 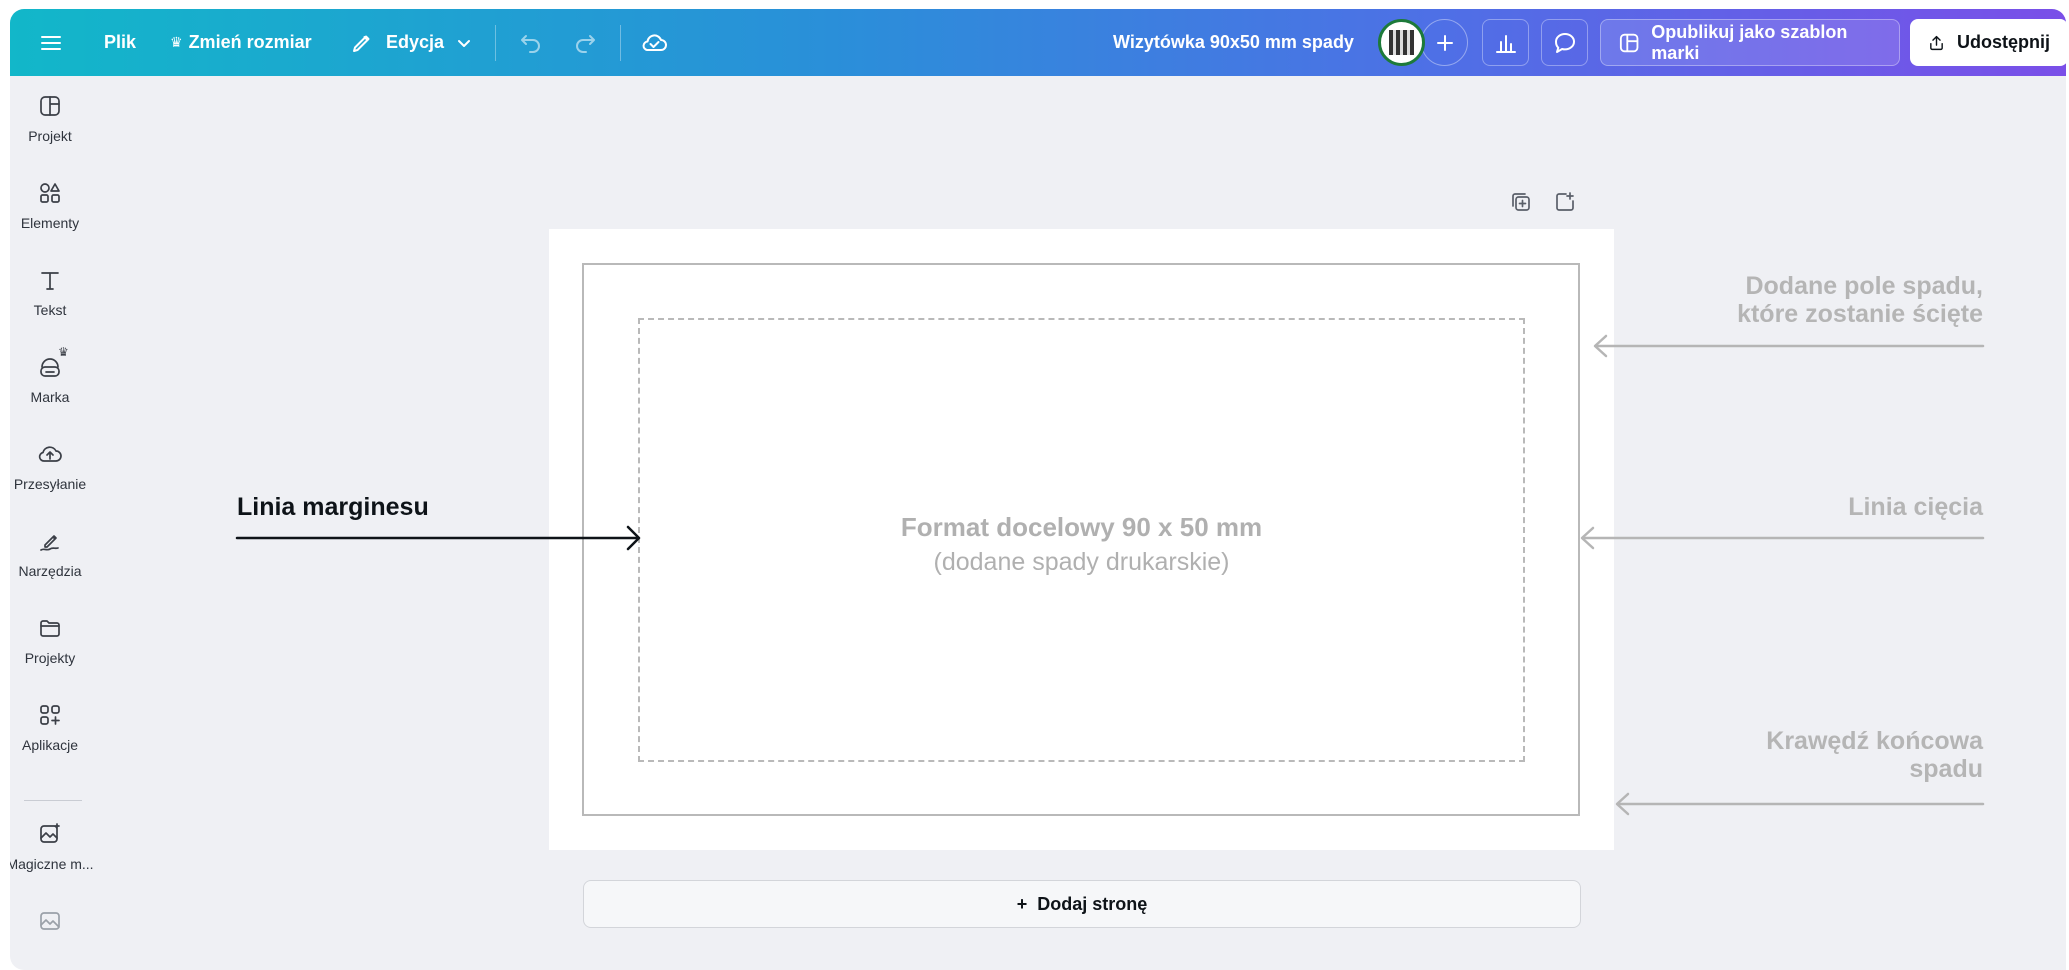 I want to click on comments-button, so click(x=1564, y=42).